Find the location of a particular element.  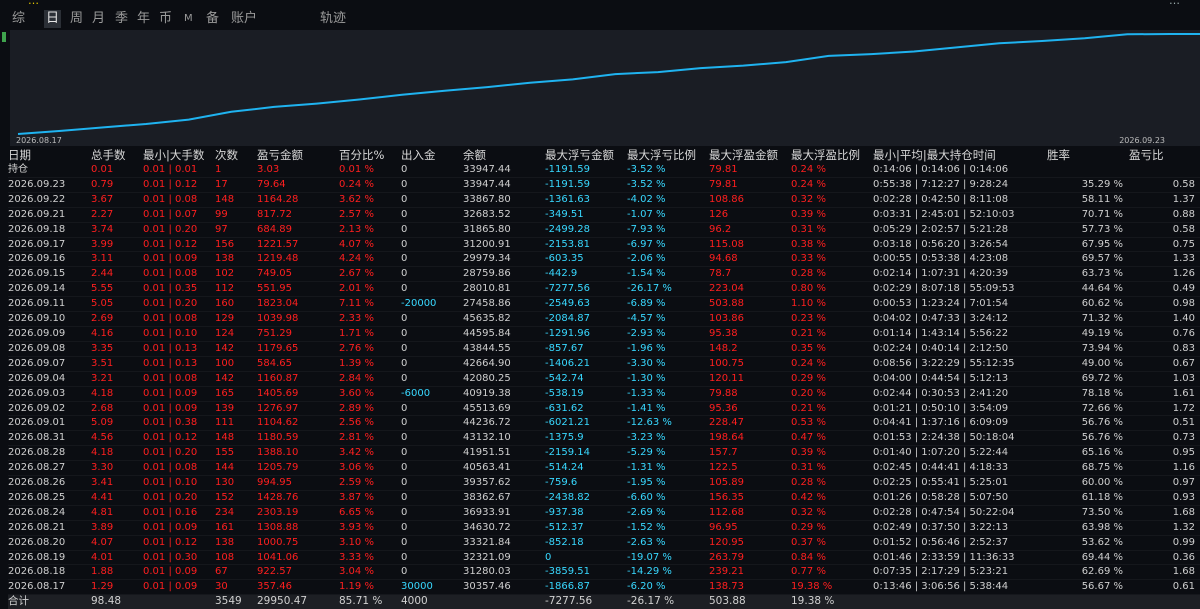

tab-5: 年 is located at coordinates (143, 19).